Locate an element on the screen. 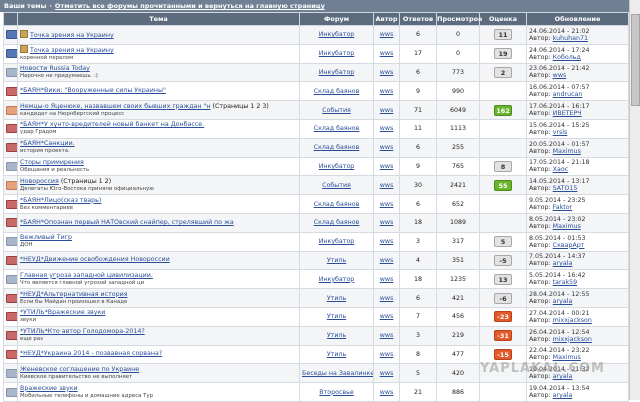 This screenshot has width=640, height=402. update-author-link: vrsls is located at coordinates (560, 132).